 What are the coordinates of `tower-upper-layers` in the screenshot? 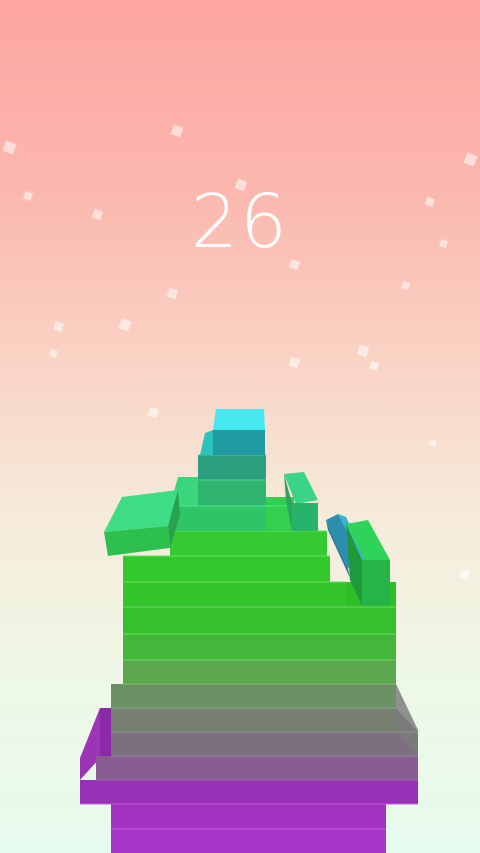 It's located at (232, 470).